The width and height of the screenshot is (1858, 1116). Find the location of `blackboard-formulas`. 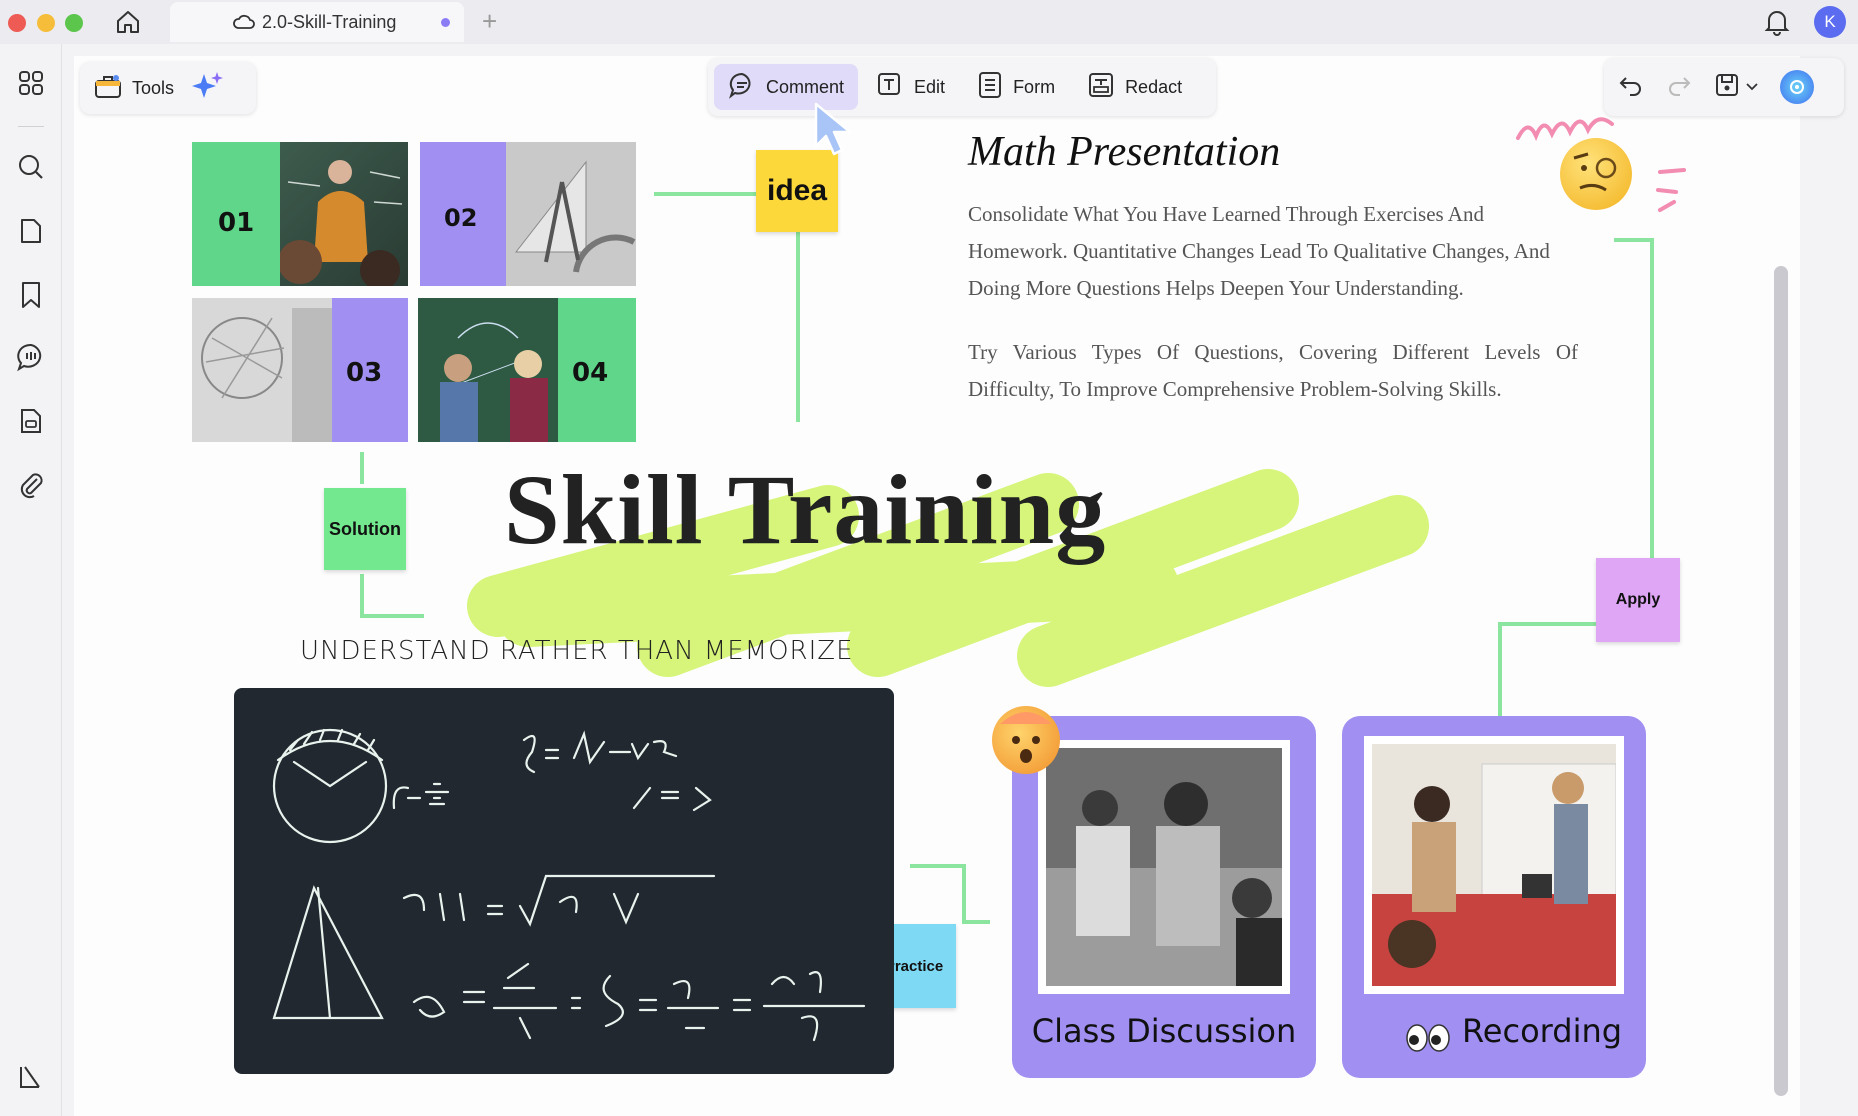

blackboard-formulas is located at coordinates (564, 881).